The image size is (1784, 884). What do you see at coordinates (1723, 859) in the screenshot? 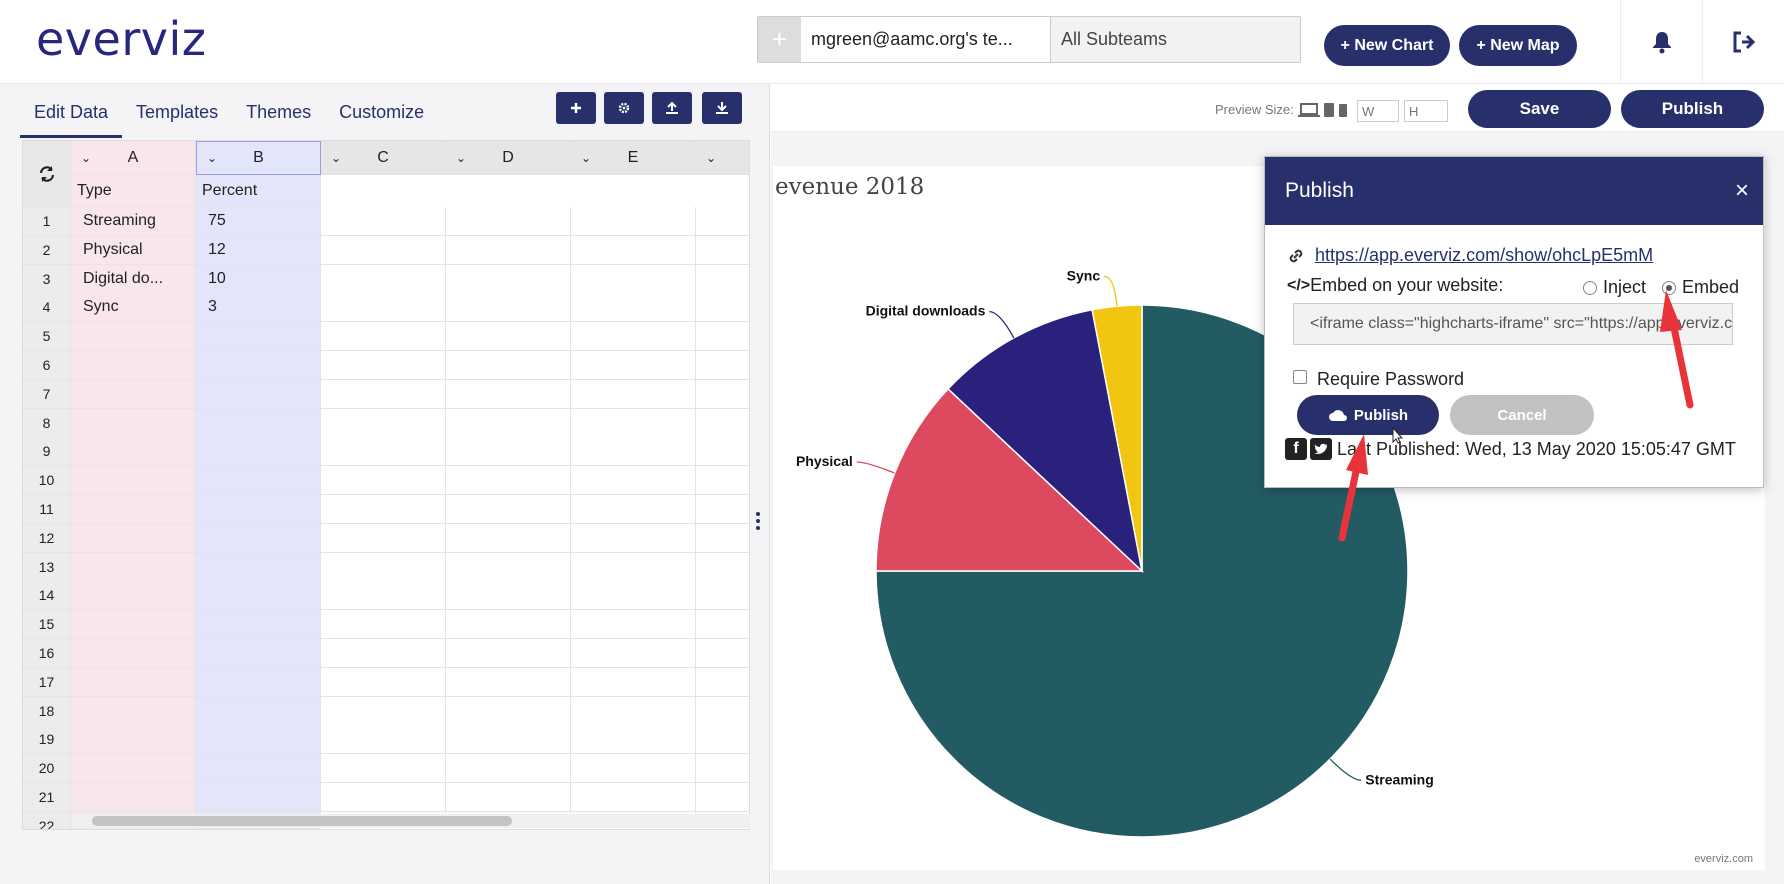
I see `chart-credit: everviz.com` at bounding box center [1723, 859].